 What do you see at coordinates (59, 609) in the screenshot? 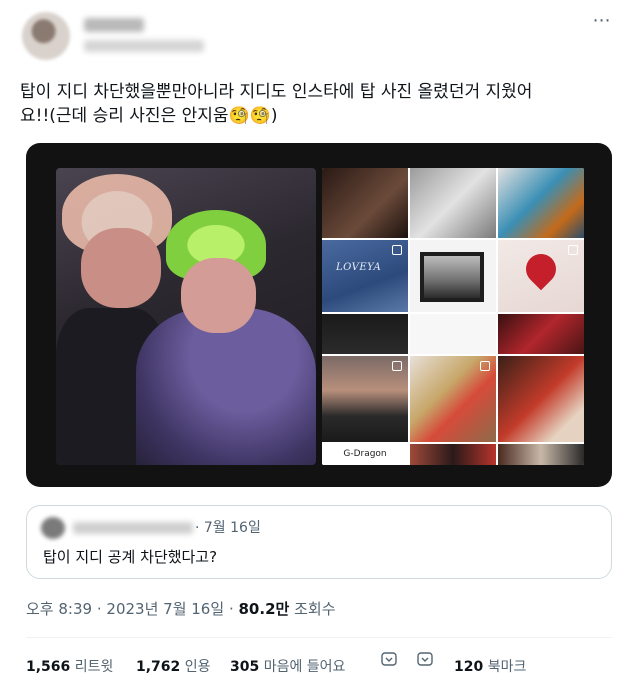
I see `tweet-time: 오후 8:39` at bounding box center [59, 609].